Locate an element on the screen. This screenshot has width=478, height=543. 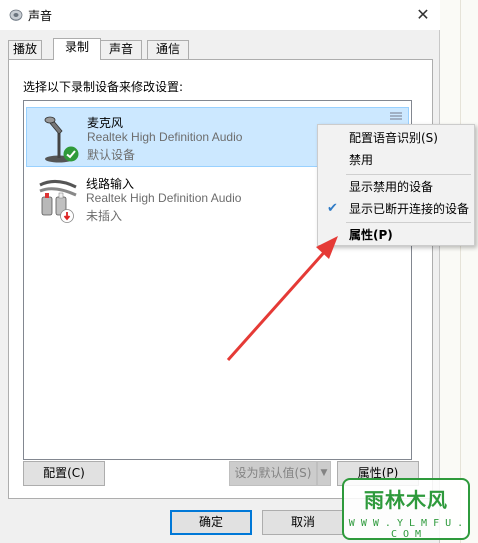
configure-button: 配置(C) is located at coordinates (64, 473).